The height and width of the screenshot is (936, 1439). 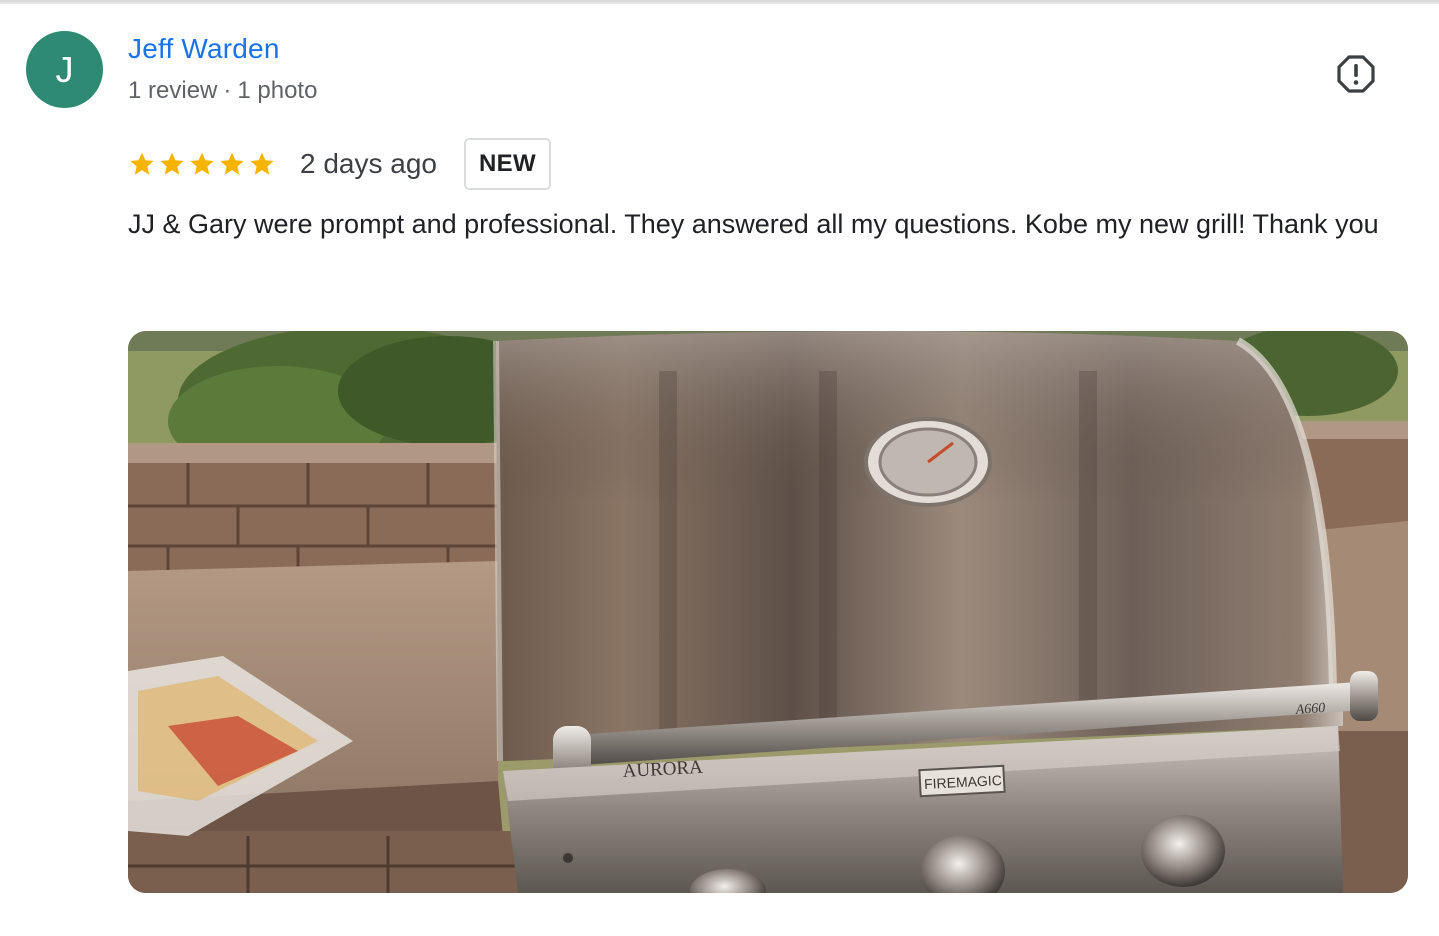 What do you see at coordinates (204, 49) in the screenshot?
I see `reviewer-name-link: Jeff Warden` at bounding box center [204, 49].